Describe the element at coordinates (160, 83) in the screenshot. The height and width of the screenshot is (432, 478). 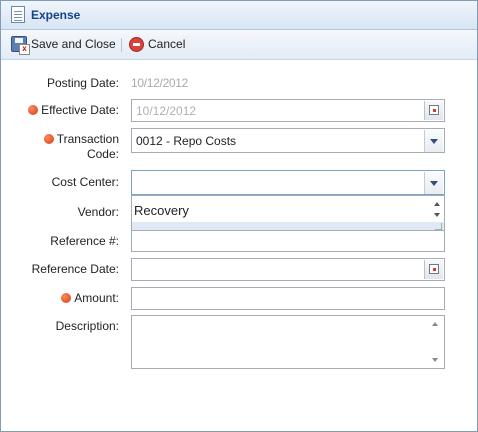
I see `posting-date-value: 10/12/2012` at that location.